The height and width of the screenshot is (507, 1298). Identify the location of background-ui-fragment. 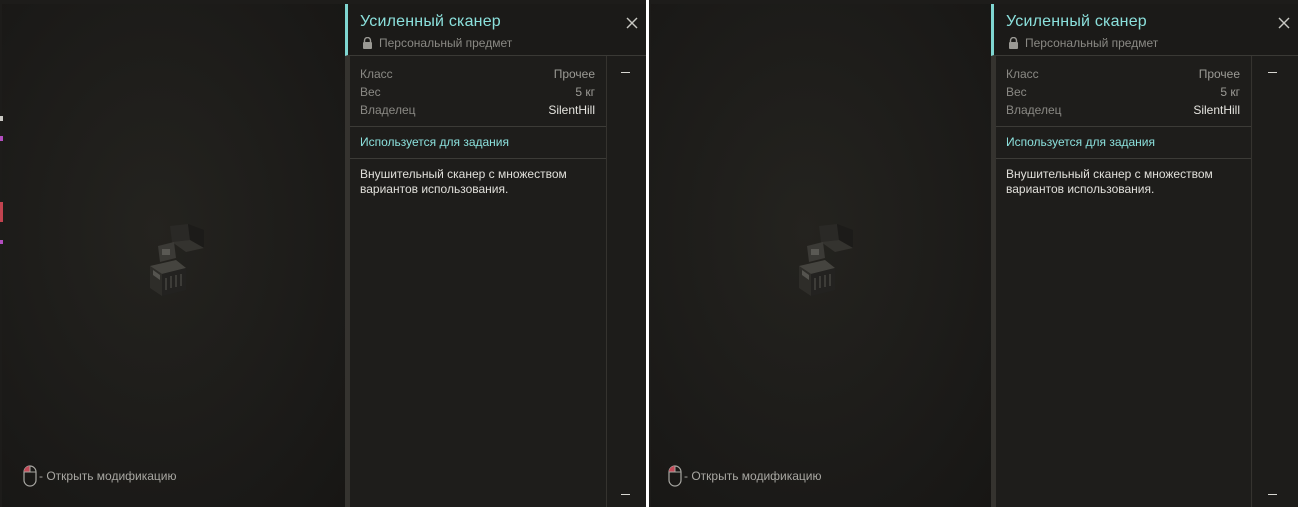
(1, 184).